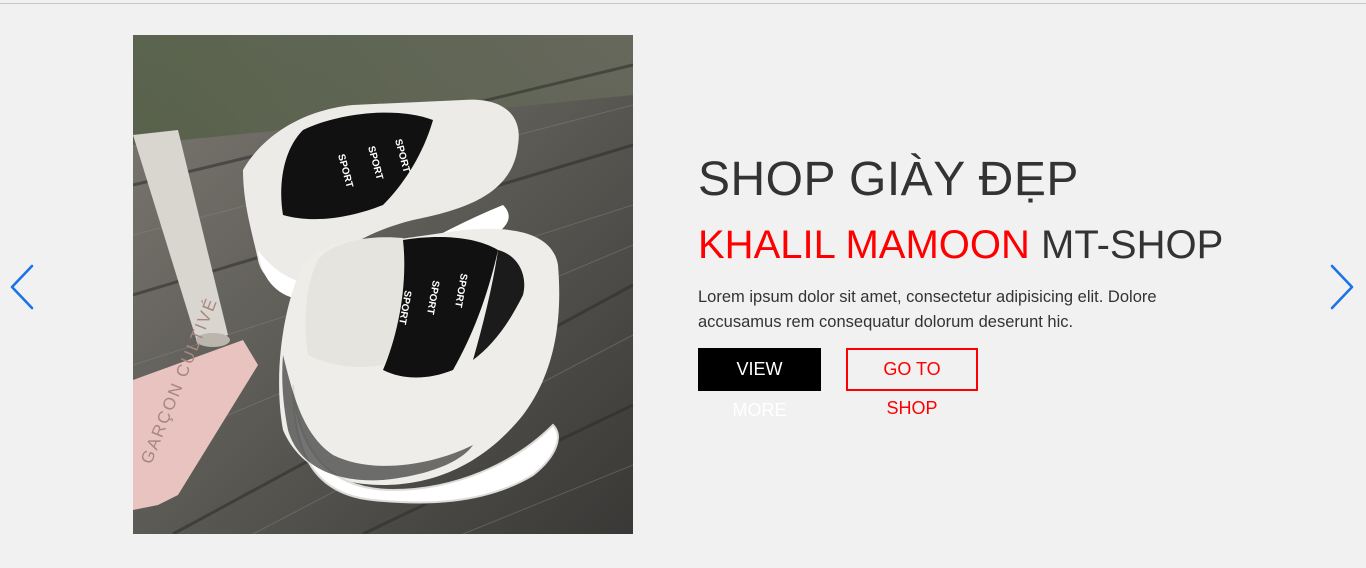  Describe the element at coordinates (888, 179) in the screenshot. I see `slide-title: SHOP GIÀY ĐẸP` at that location.